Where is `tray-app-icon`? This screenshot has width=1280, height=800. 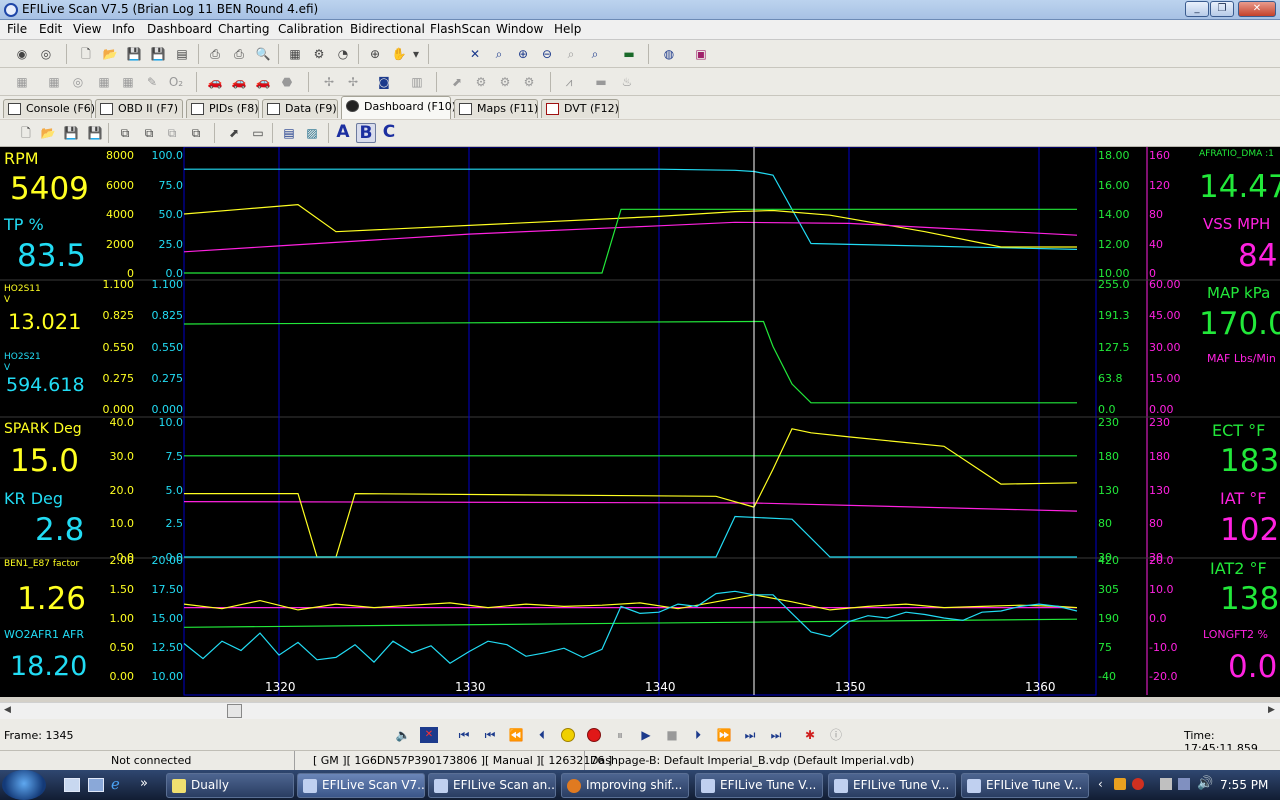
tray-app-icon is located at coordinates (1120, 784).